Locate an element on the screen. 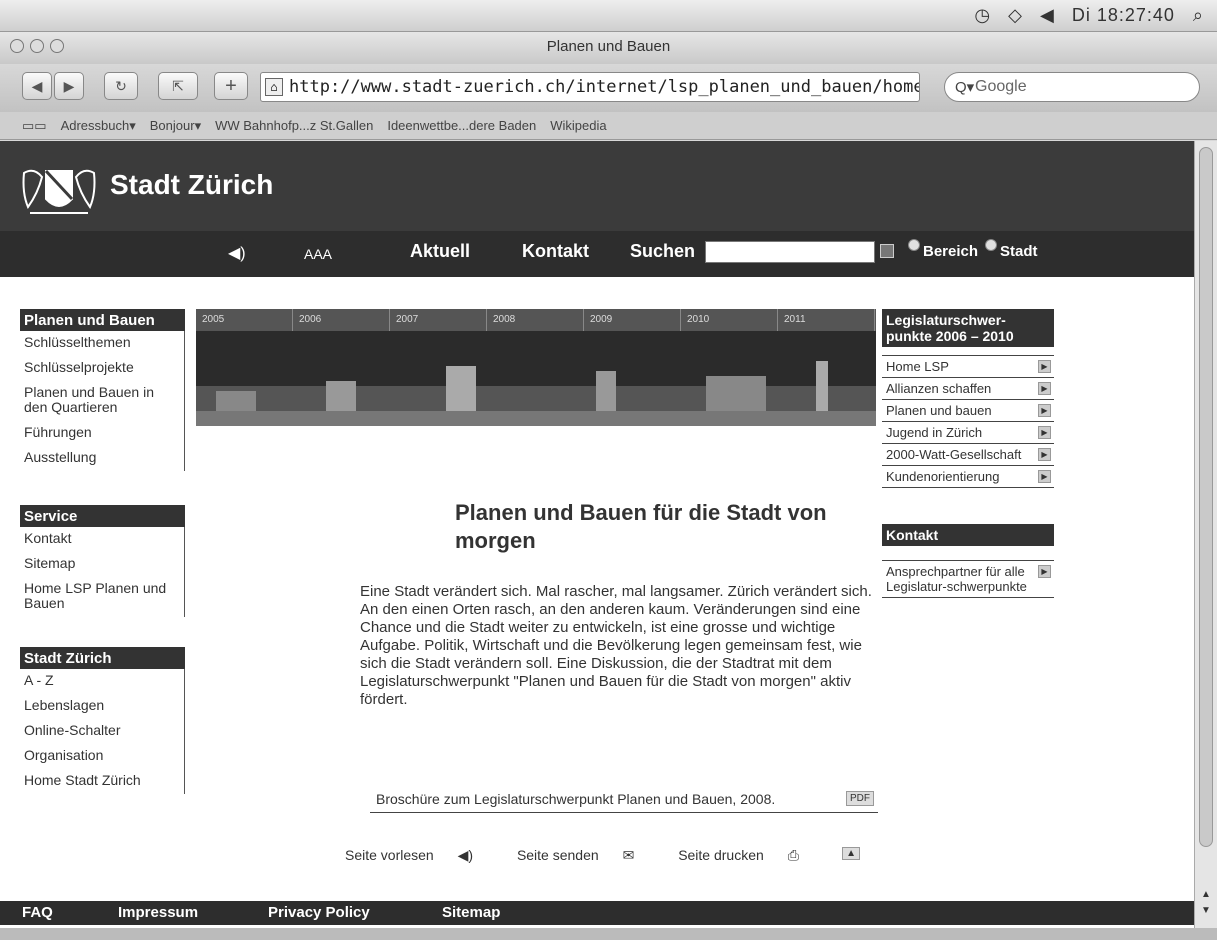 This screenshot has height=940, width=1217. font-size-switcher: AAA is located at coordinates (318, 252).